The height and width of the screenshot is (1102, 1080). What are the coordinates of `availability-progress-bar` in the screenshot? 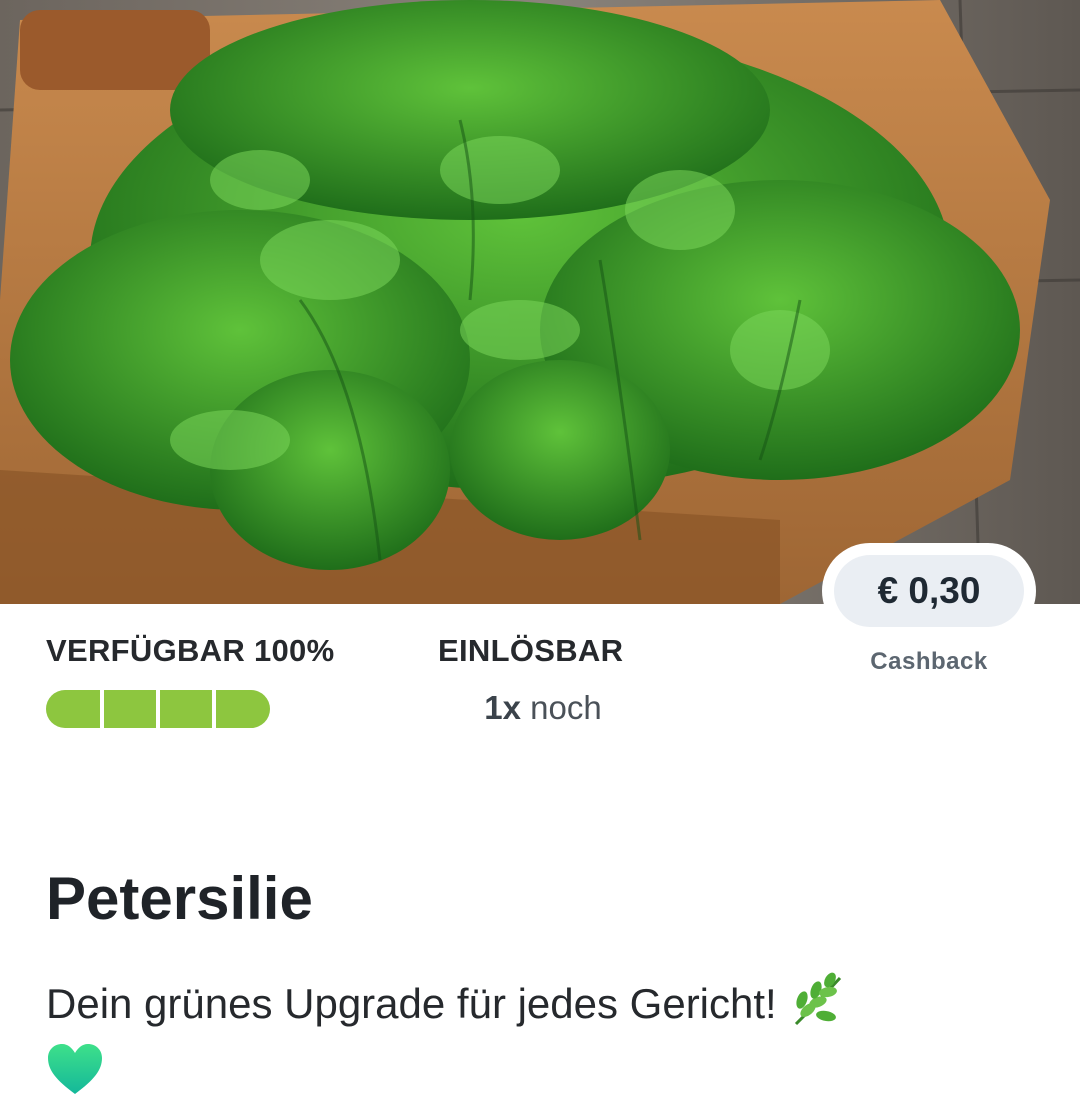 It's located at (158, 709).